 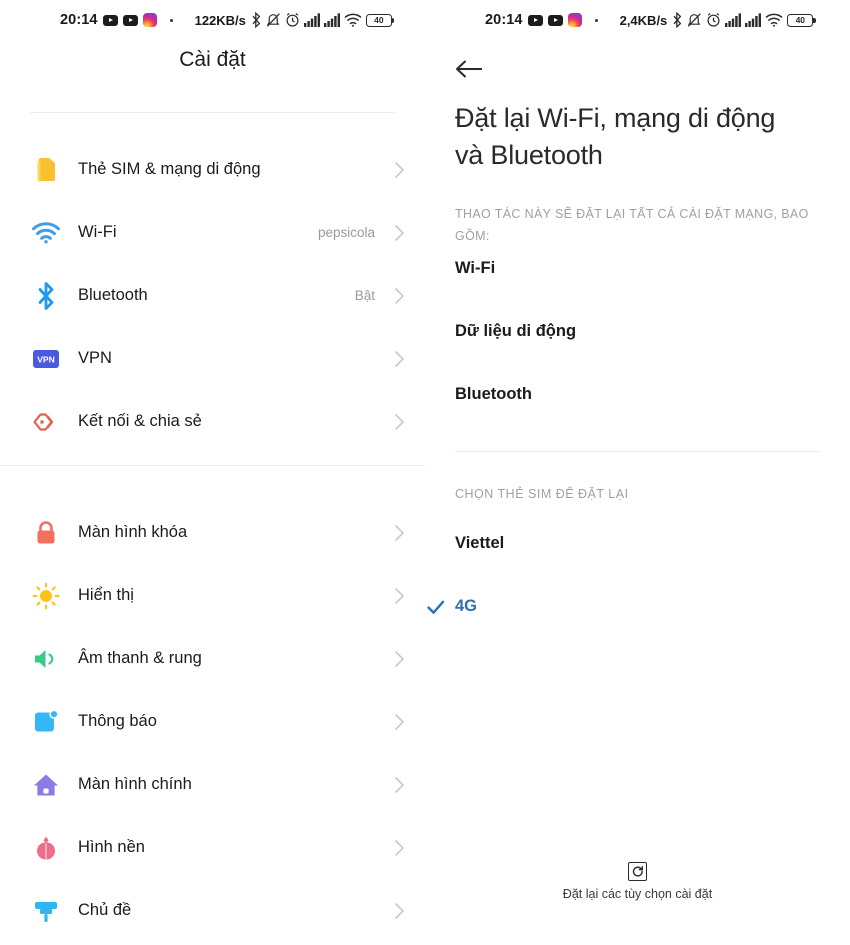 What do you see at coordinates (466, 606) in the screenshot?
I see `sim-selected-option: 4G` at bounding box center [466, 606].